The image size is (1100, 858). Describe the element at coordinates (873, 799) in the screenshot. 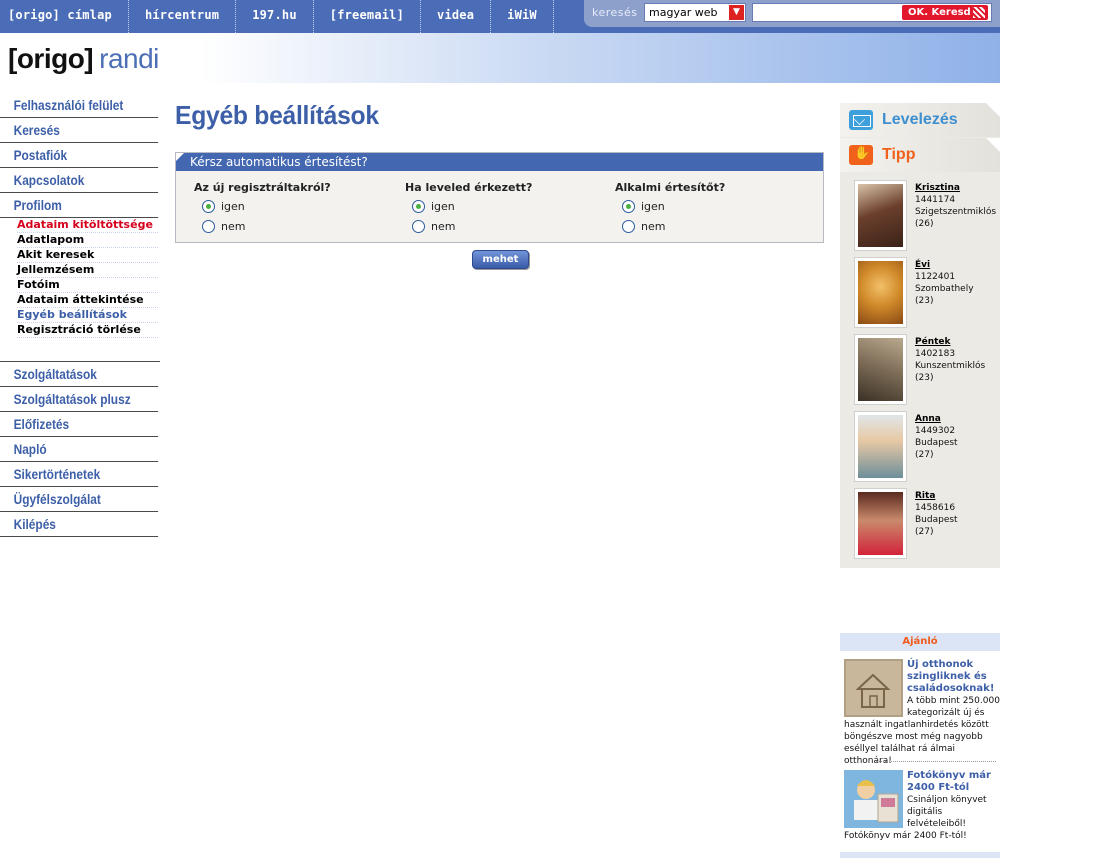

I see `photobook-icon` at that location.